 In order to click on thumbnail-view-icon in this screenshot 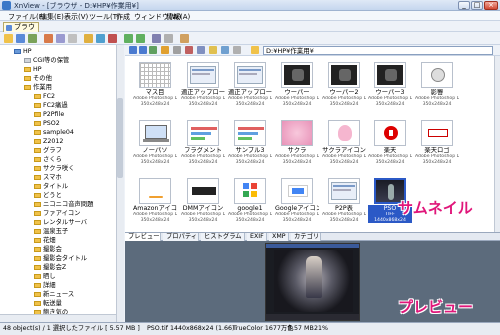, I will do `click(165, 50)`.